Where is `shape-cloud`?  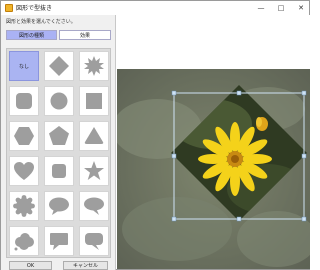 shape-cloud is located at coordinates (24, 241).